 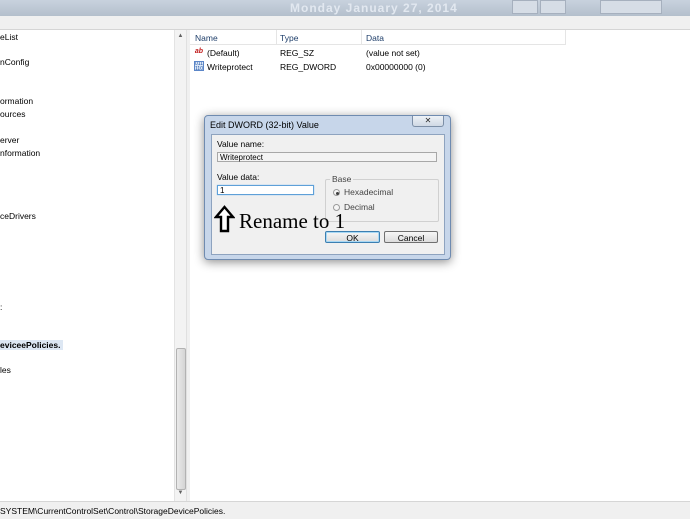 What do you see at coordinates (428, 121) in the screenshot?
I see `close-icon: ✕` at bounding box center [428, 121].